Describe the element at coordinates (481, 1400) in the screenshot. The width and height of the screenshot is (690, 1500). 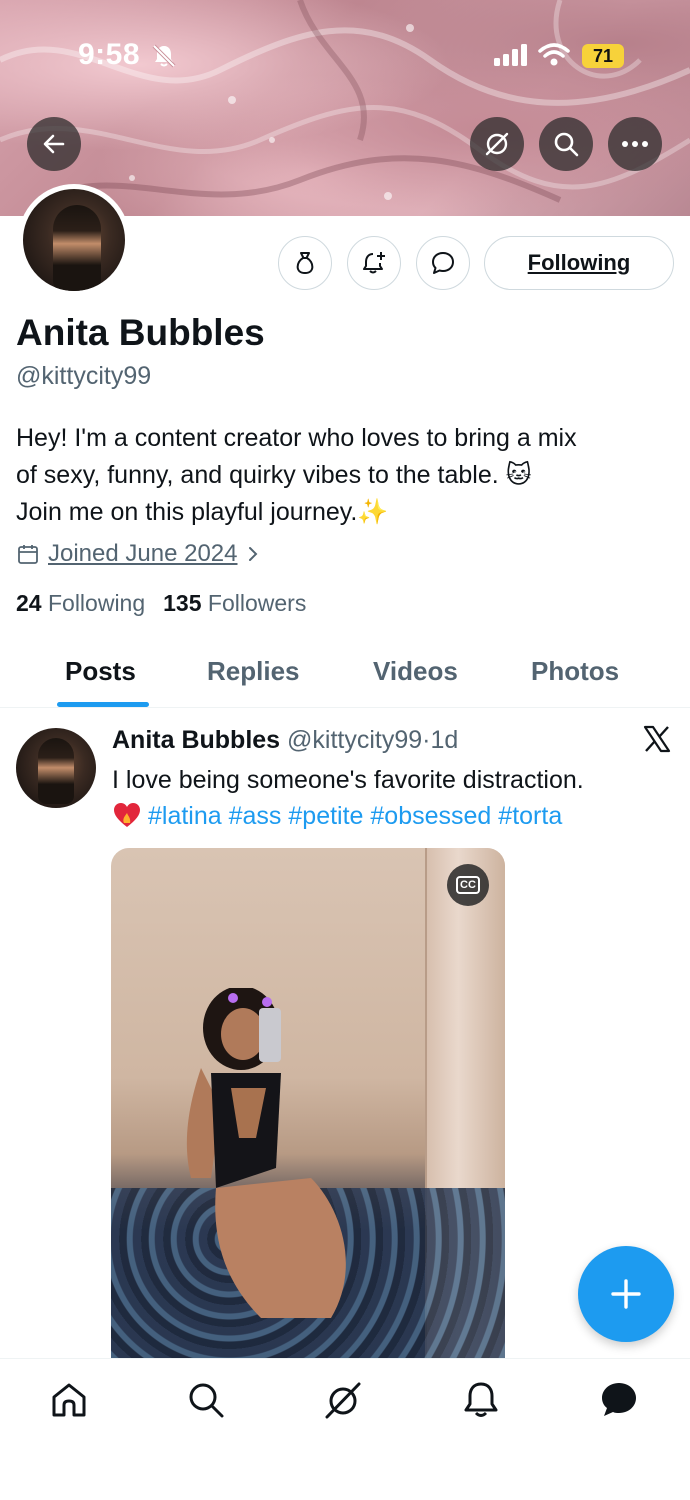
I see `notifications-icon` at that location.